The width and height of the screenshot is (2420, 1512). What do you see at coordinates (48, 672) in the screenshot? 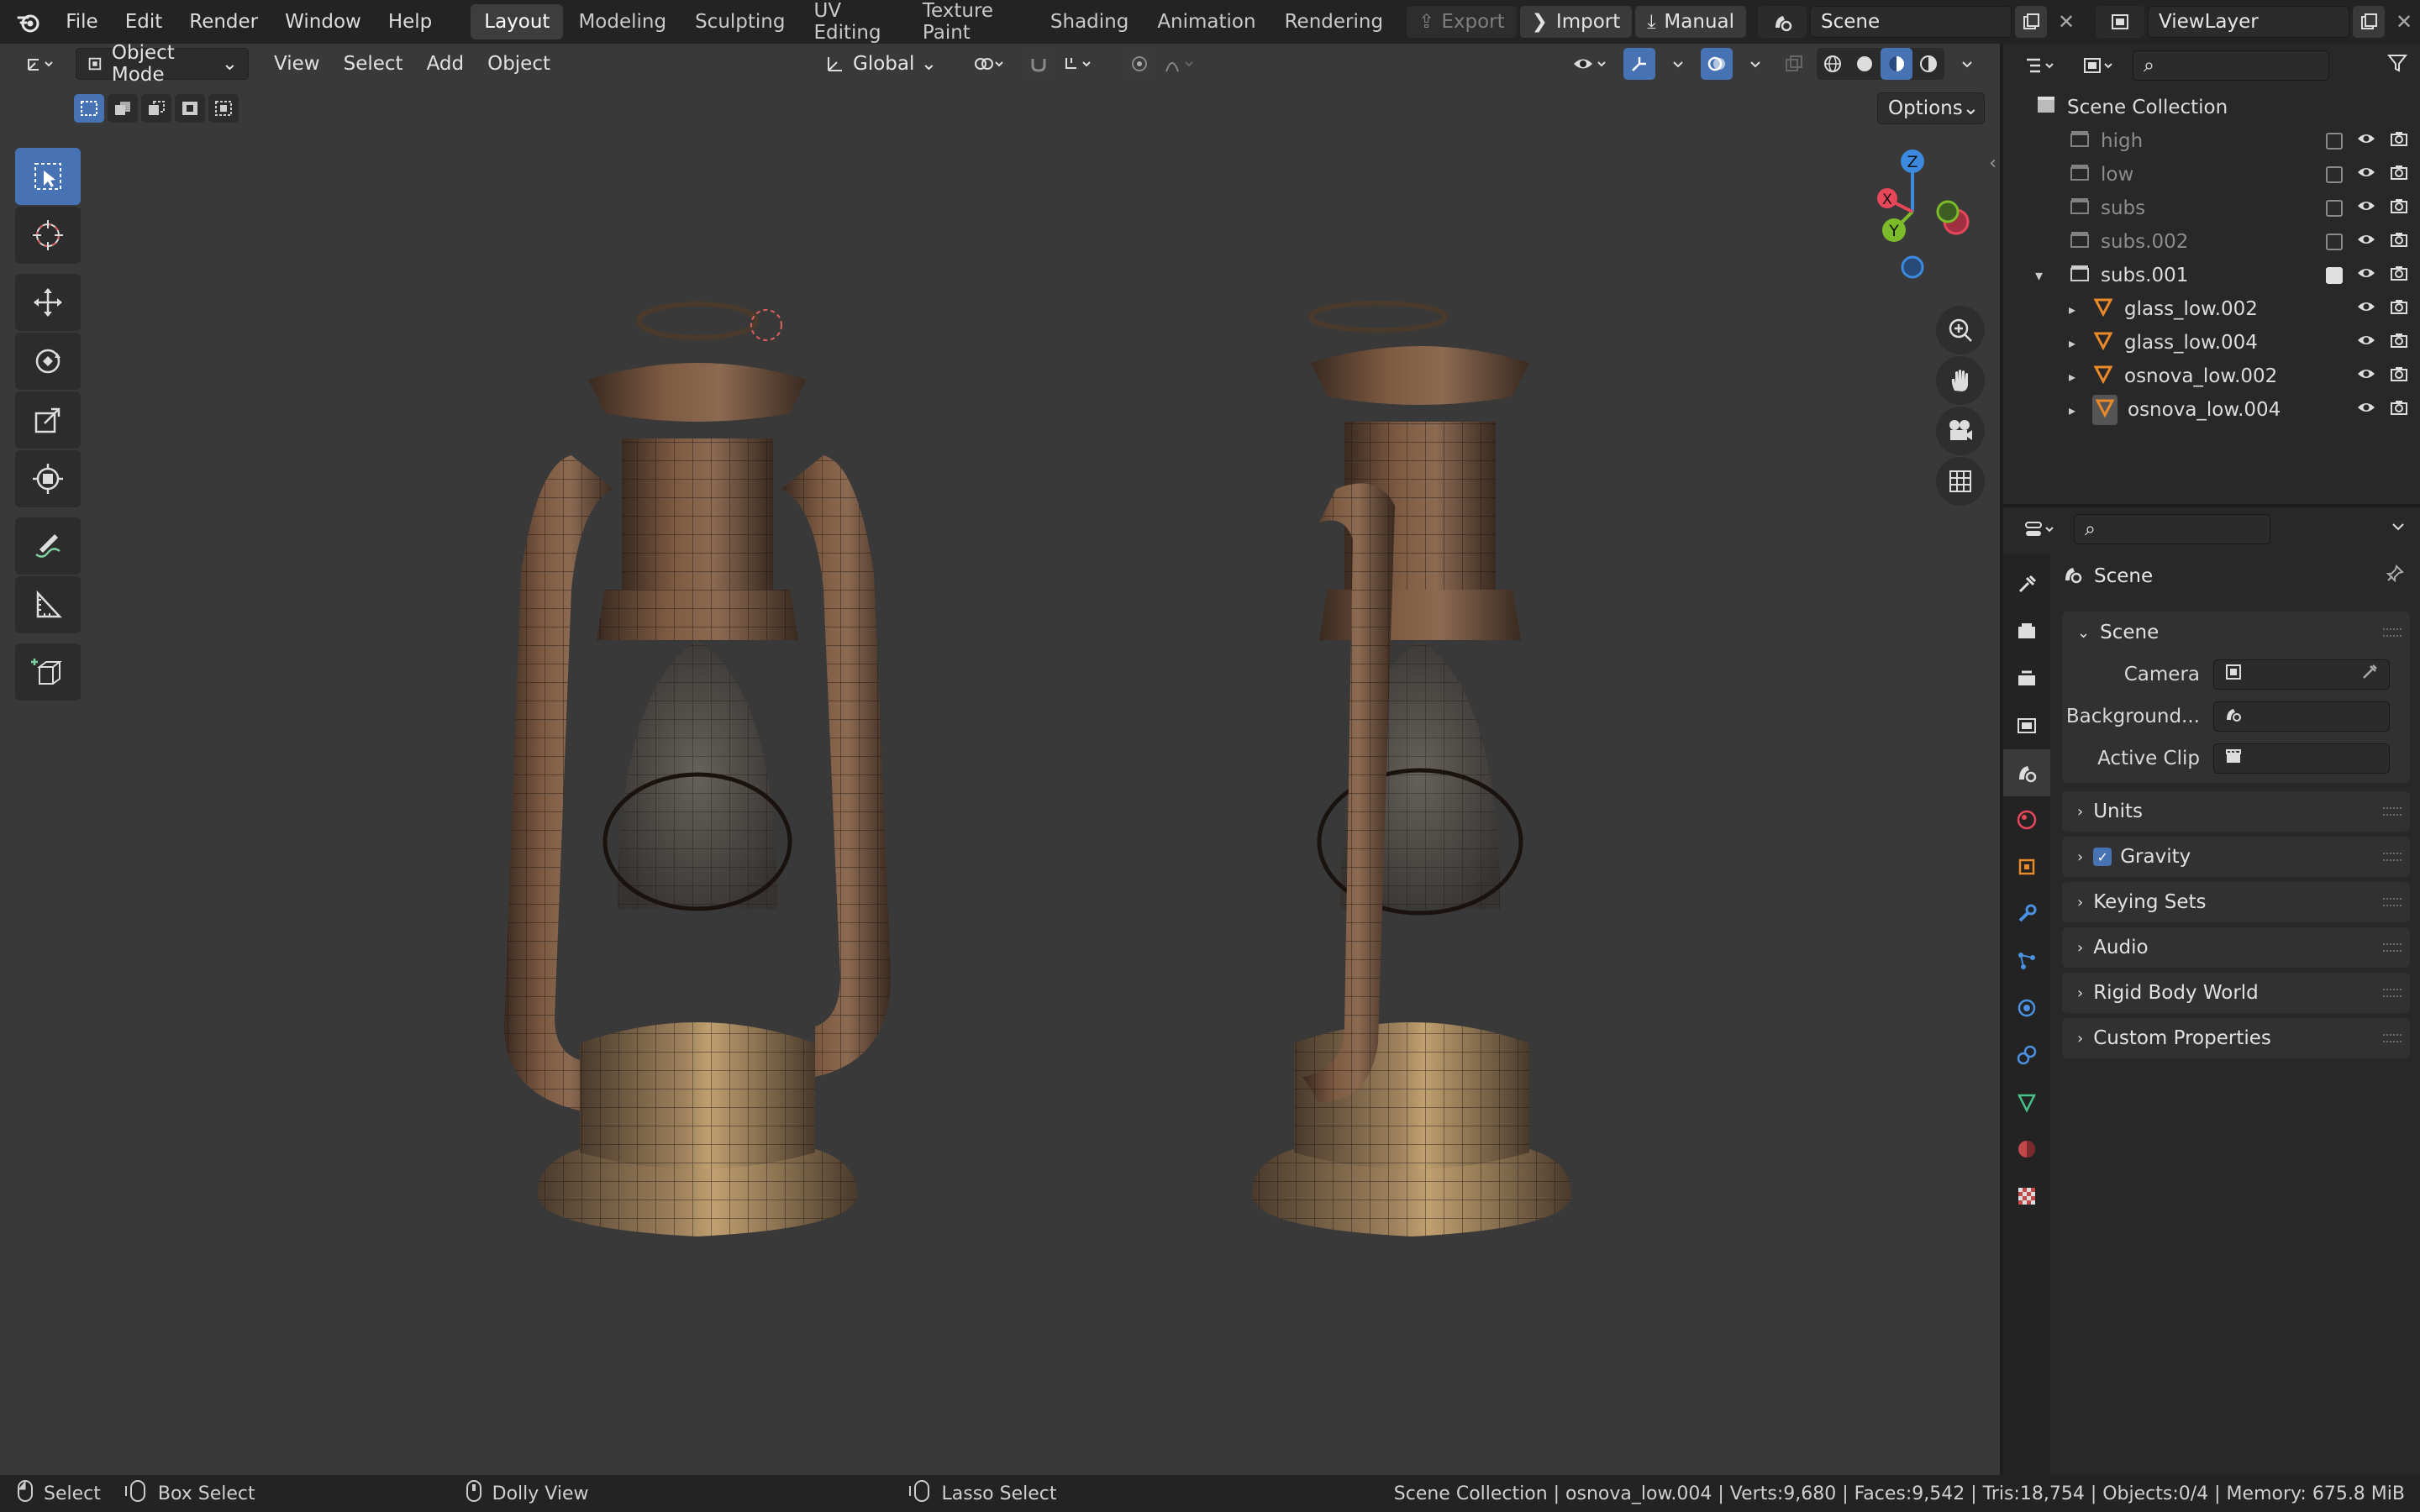
I see `add-cube-tool-icon` at bounding box center [48, 672].